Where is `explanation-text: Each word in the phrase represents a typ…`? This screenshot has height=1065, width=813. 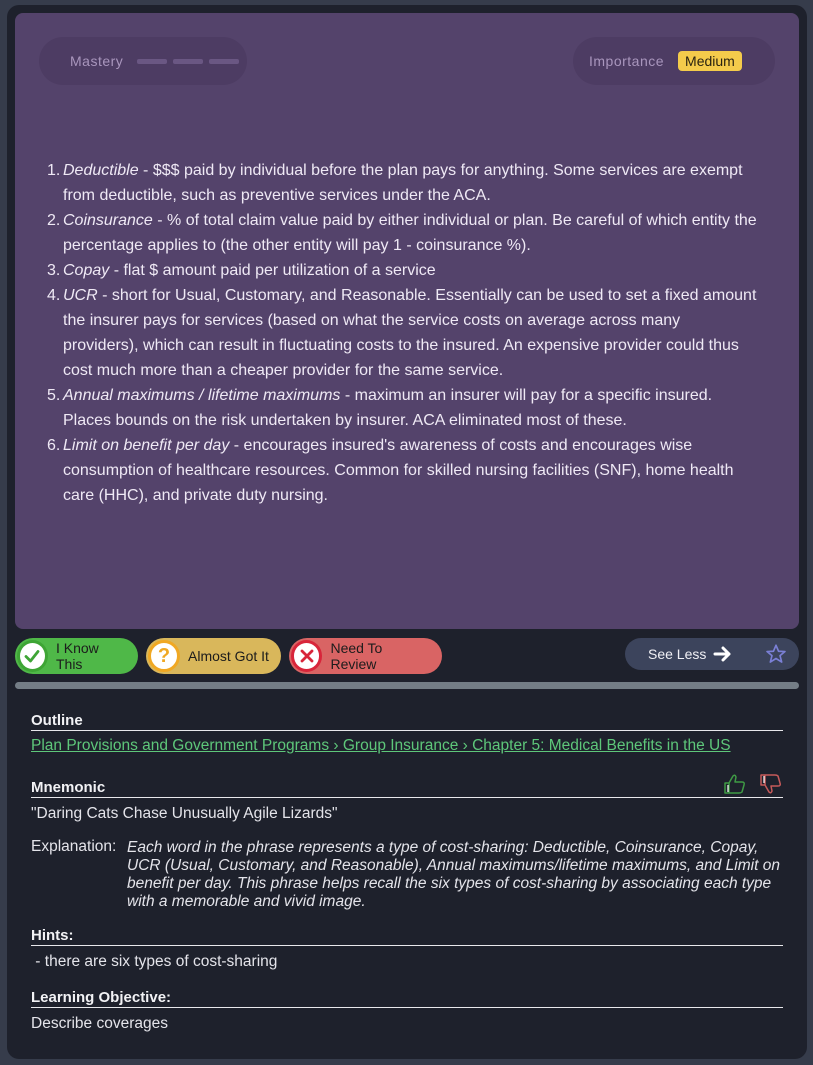
explanation-text: Each word in the phrase represents a typ… is located at coordinates (453, 874).